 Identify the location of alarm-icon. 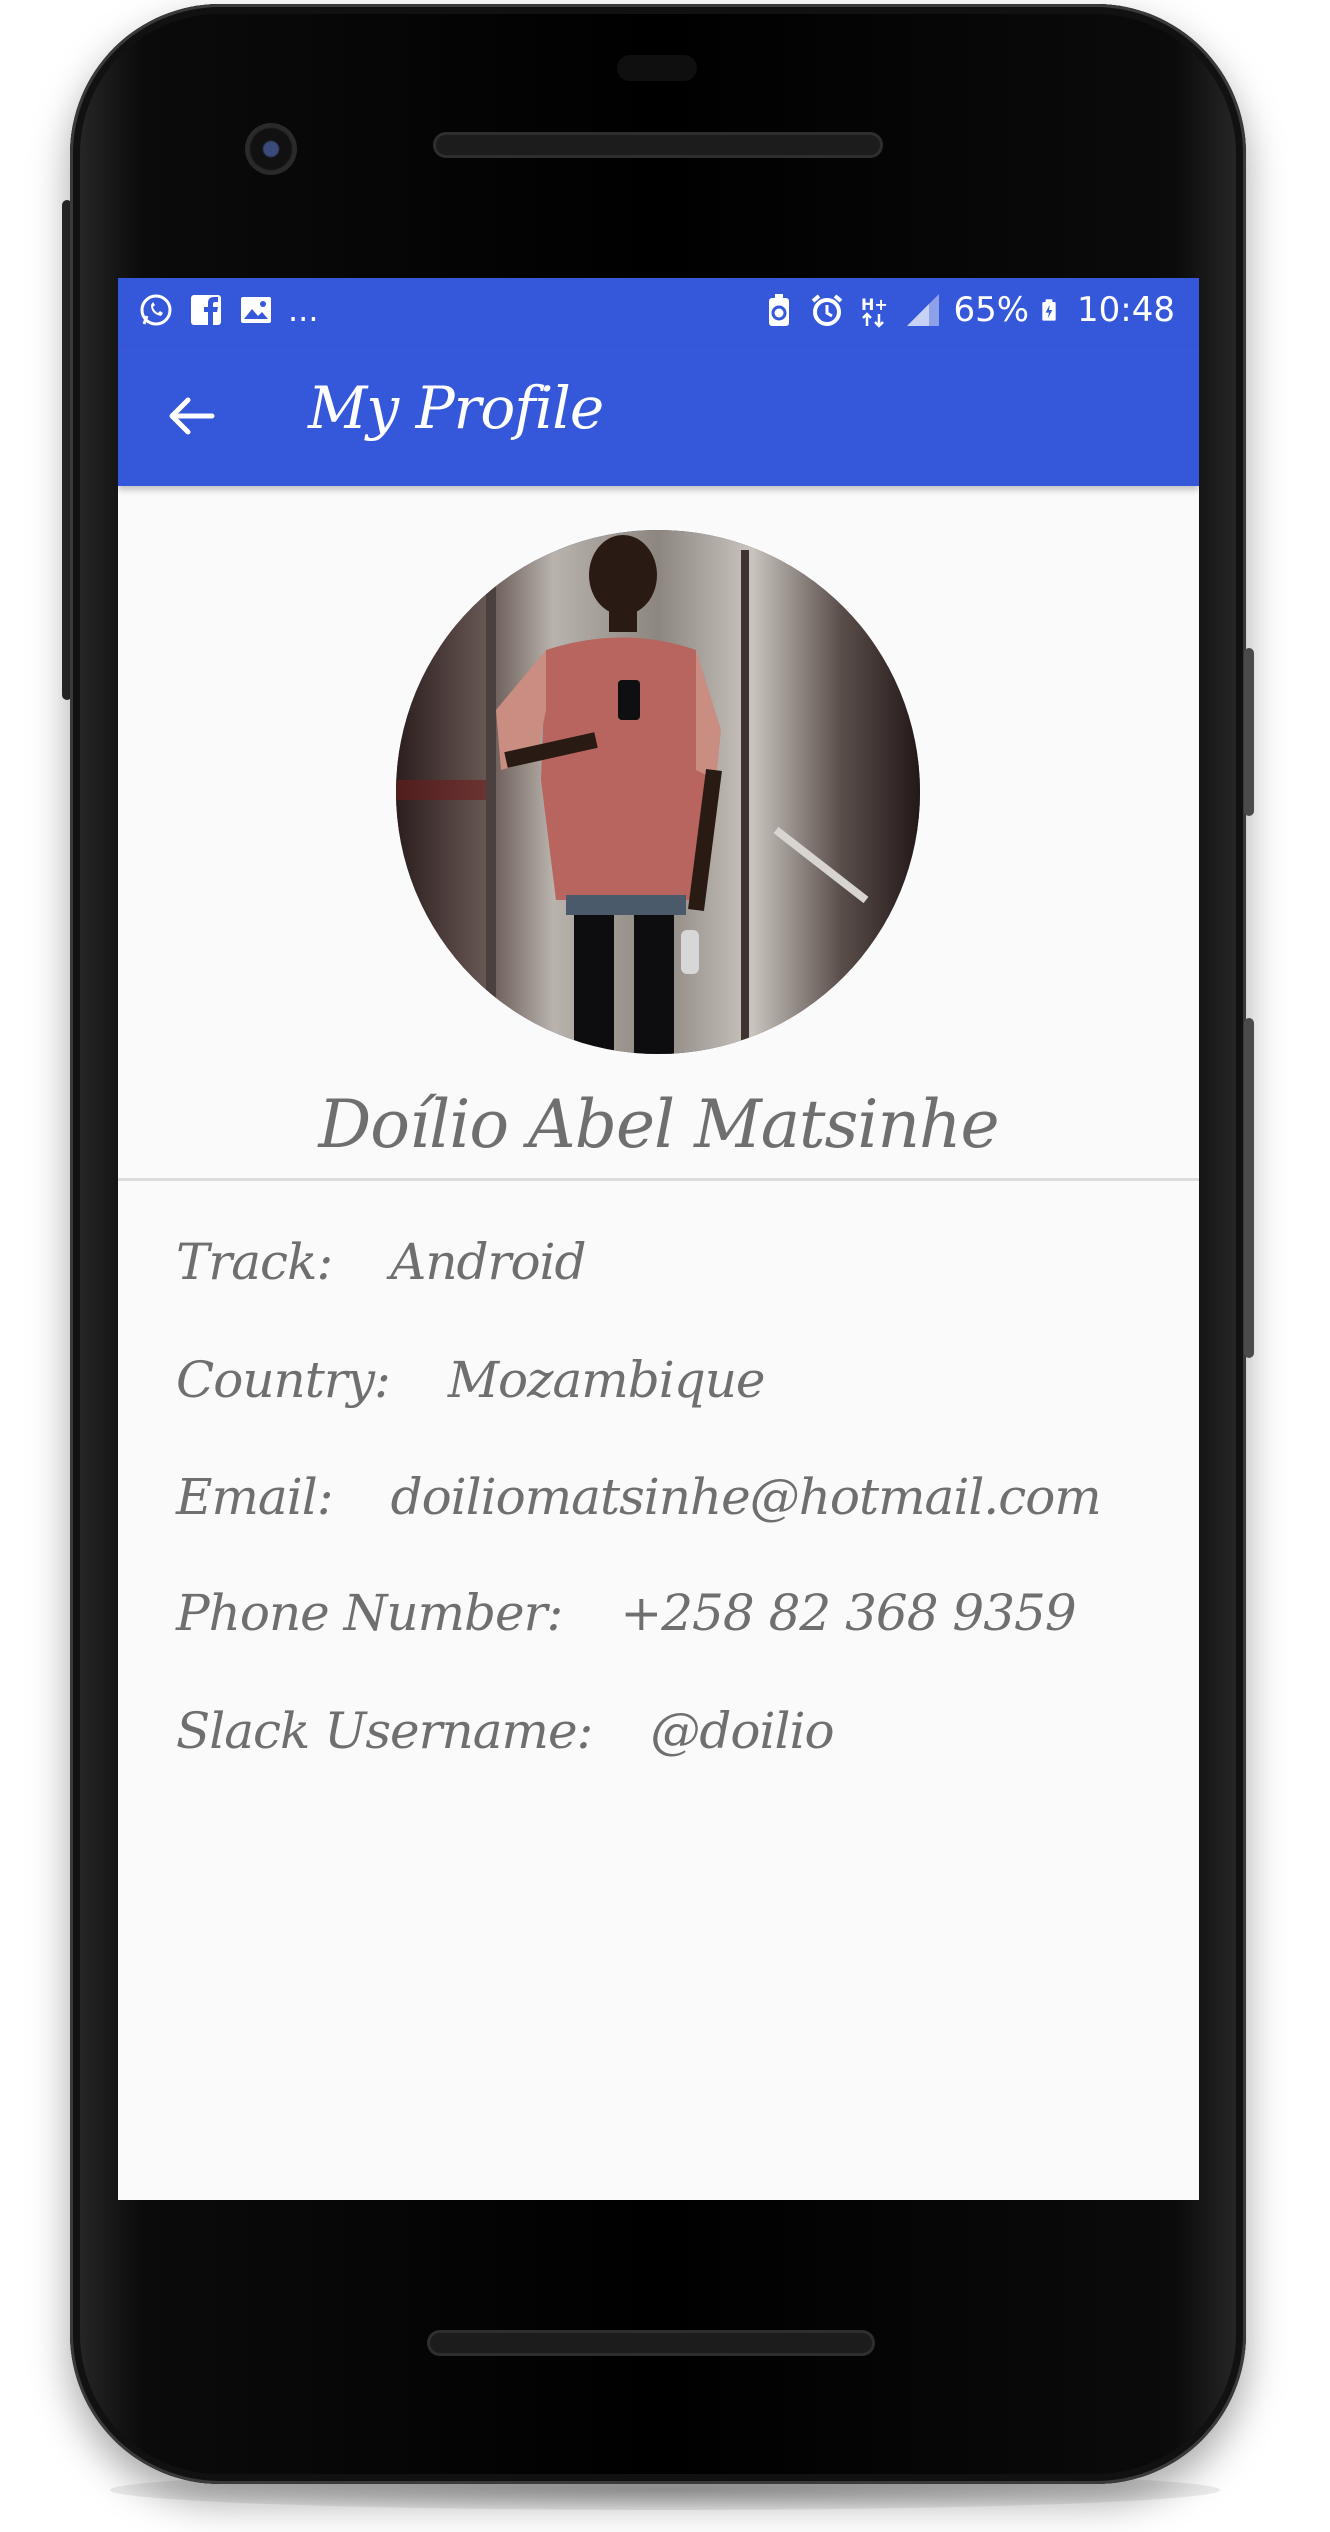
(827, 310).